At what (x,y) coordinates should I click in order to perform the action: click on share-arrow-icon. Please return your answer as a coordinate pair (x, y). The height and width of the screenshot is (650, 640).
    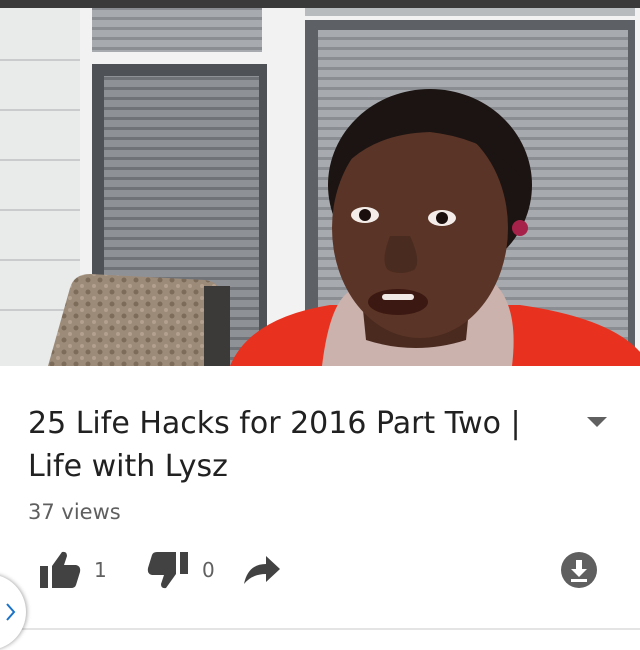
    Looking at the image, I should click on (262, 570).